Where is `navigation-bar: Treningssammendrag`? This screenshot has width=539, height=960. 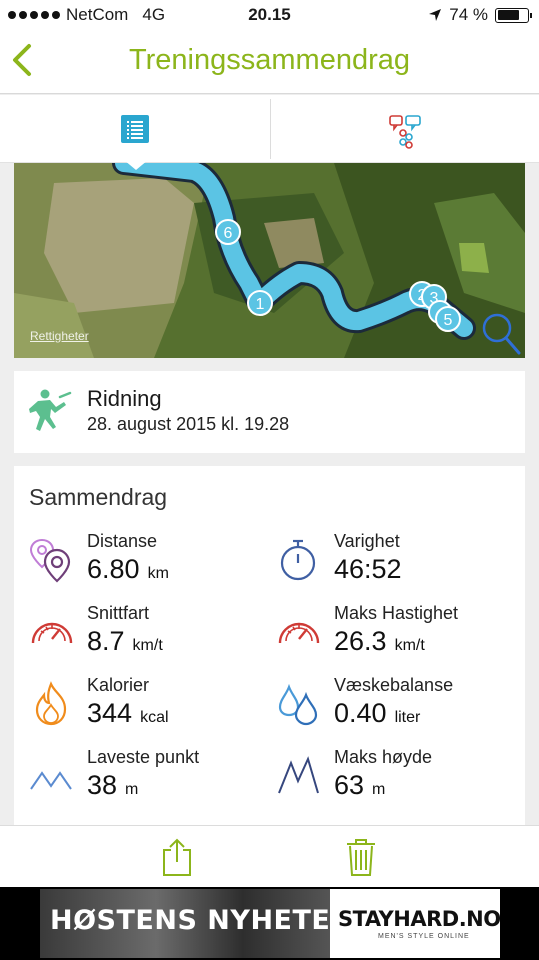 navigation-bar: Treningssammendrag is located at coordinates (269, 62).